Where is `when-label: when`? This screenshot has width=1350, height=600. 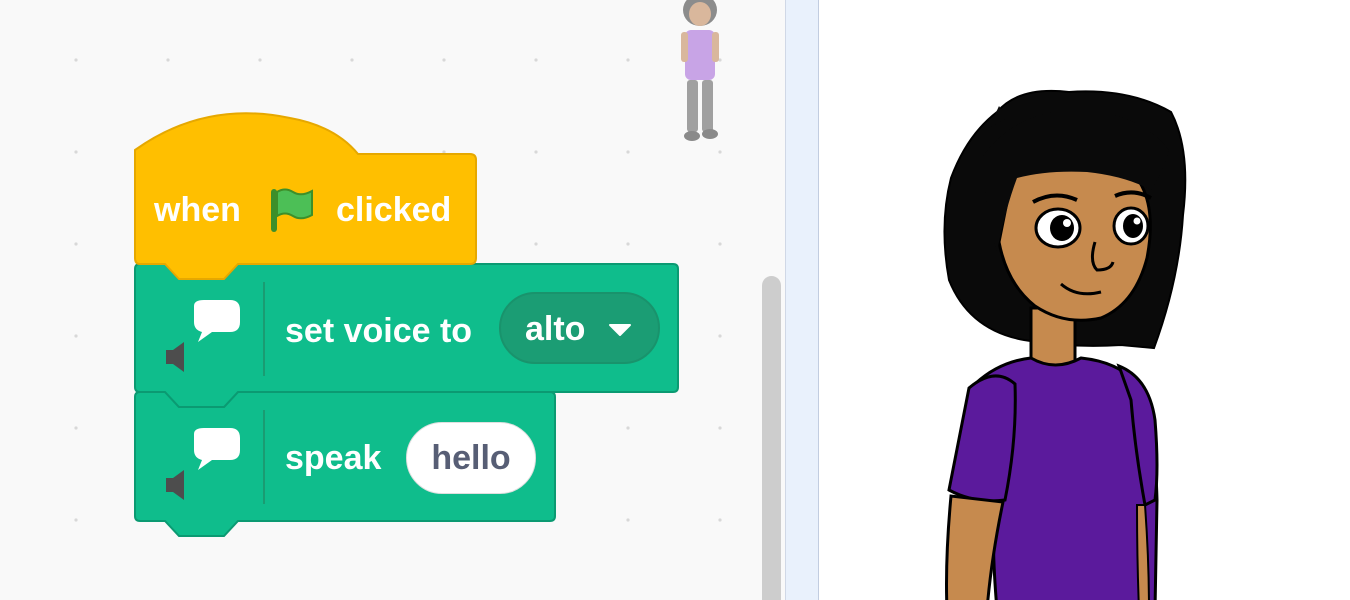 when-label: when is located at coordinates (197, 210).